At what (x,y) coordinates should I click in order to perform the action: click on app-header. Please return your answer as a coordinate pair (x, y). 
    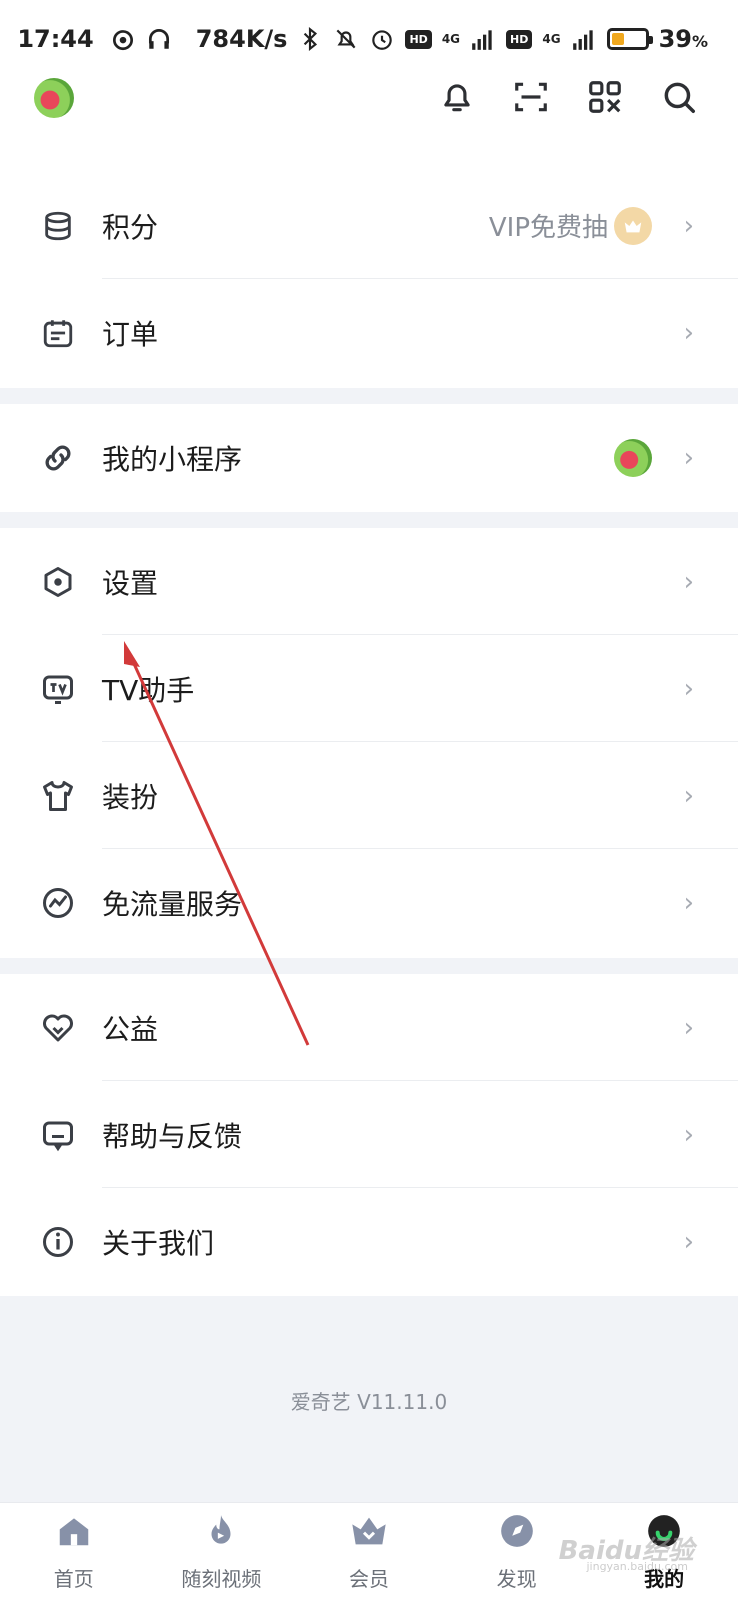
    Looking at the image, I should click on (369, 125).